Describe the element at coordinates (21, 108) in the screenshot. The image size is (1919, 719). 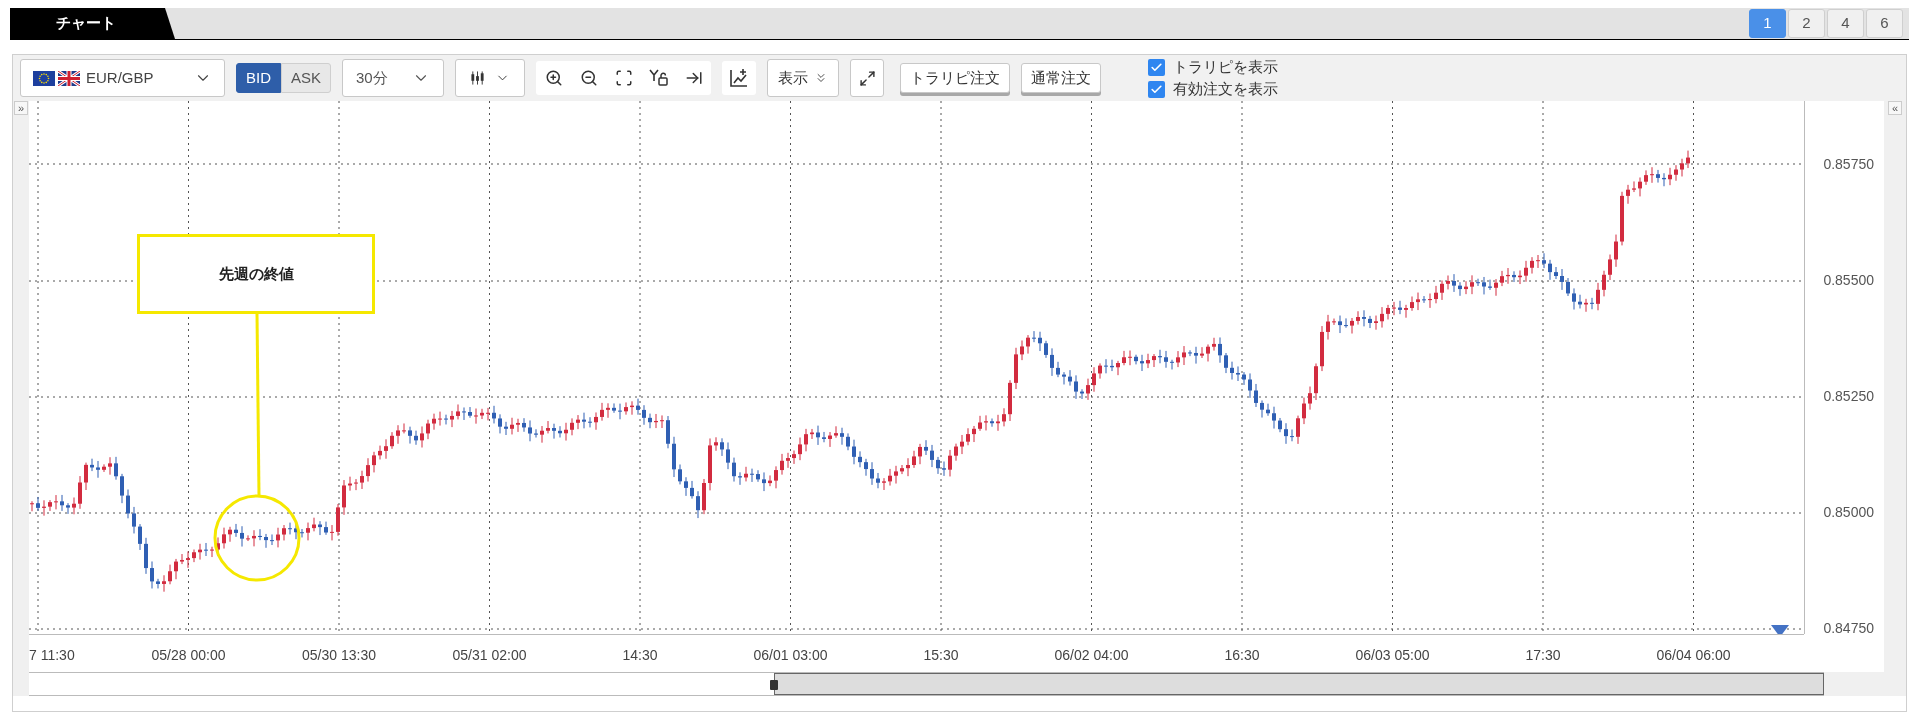
I see `expand-left-button: »` at that location.